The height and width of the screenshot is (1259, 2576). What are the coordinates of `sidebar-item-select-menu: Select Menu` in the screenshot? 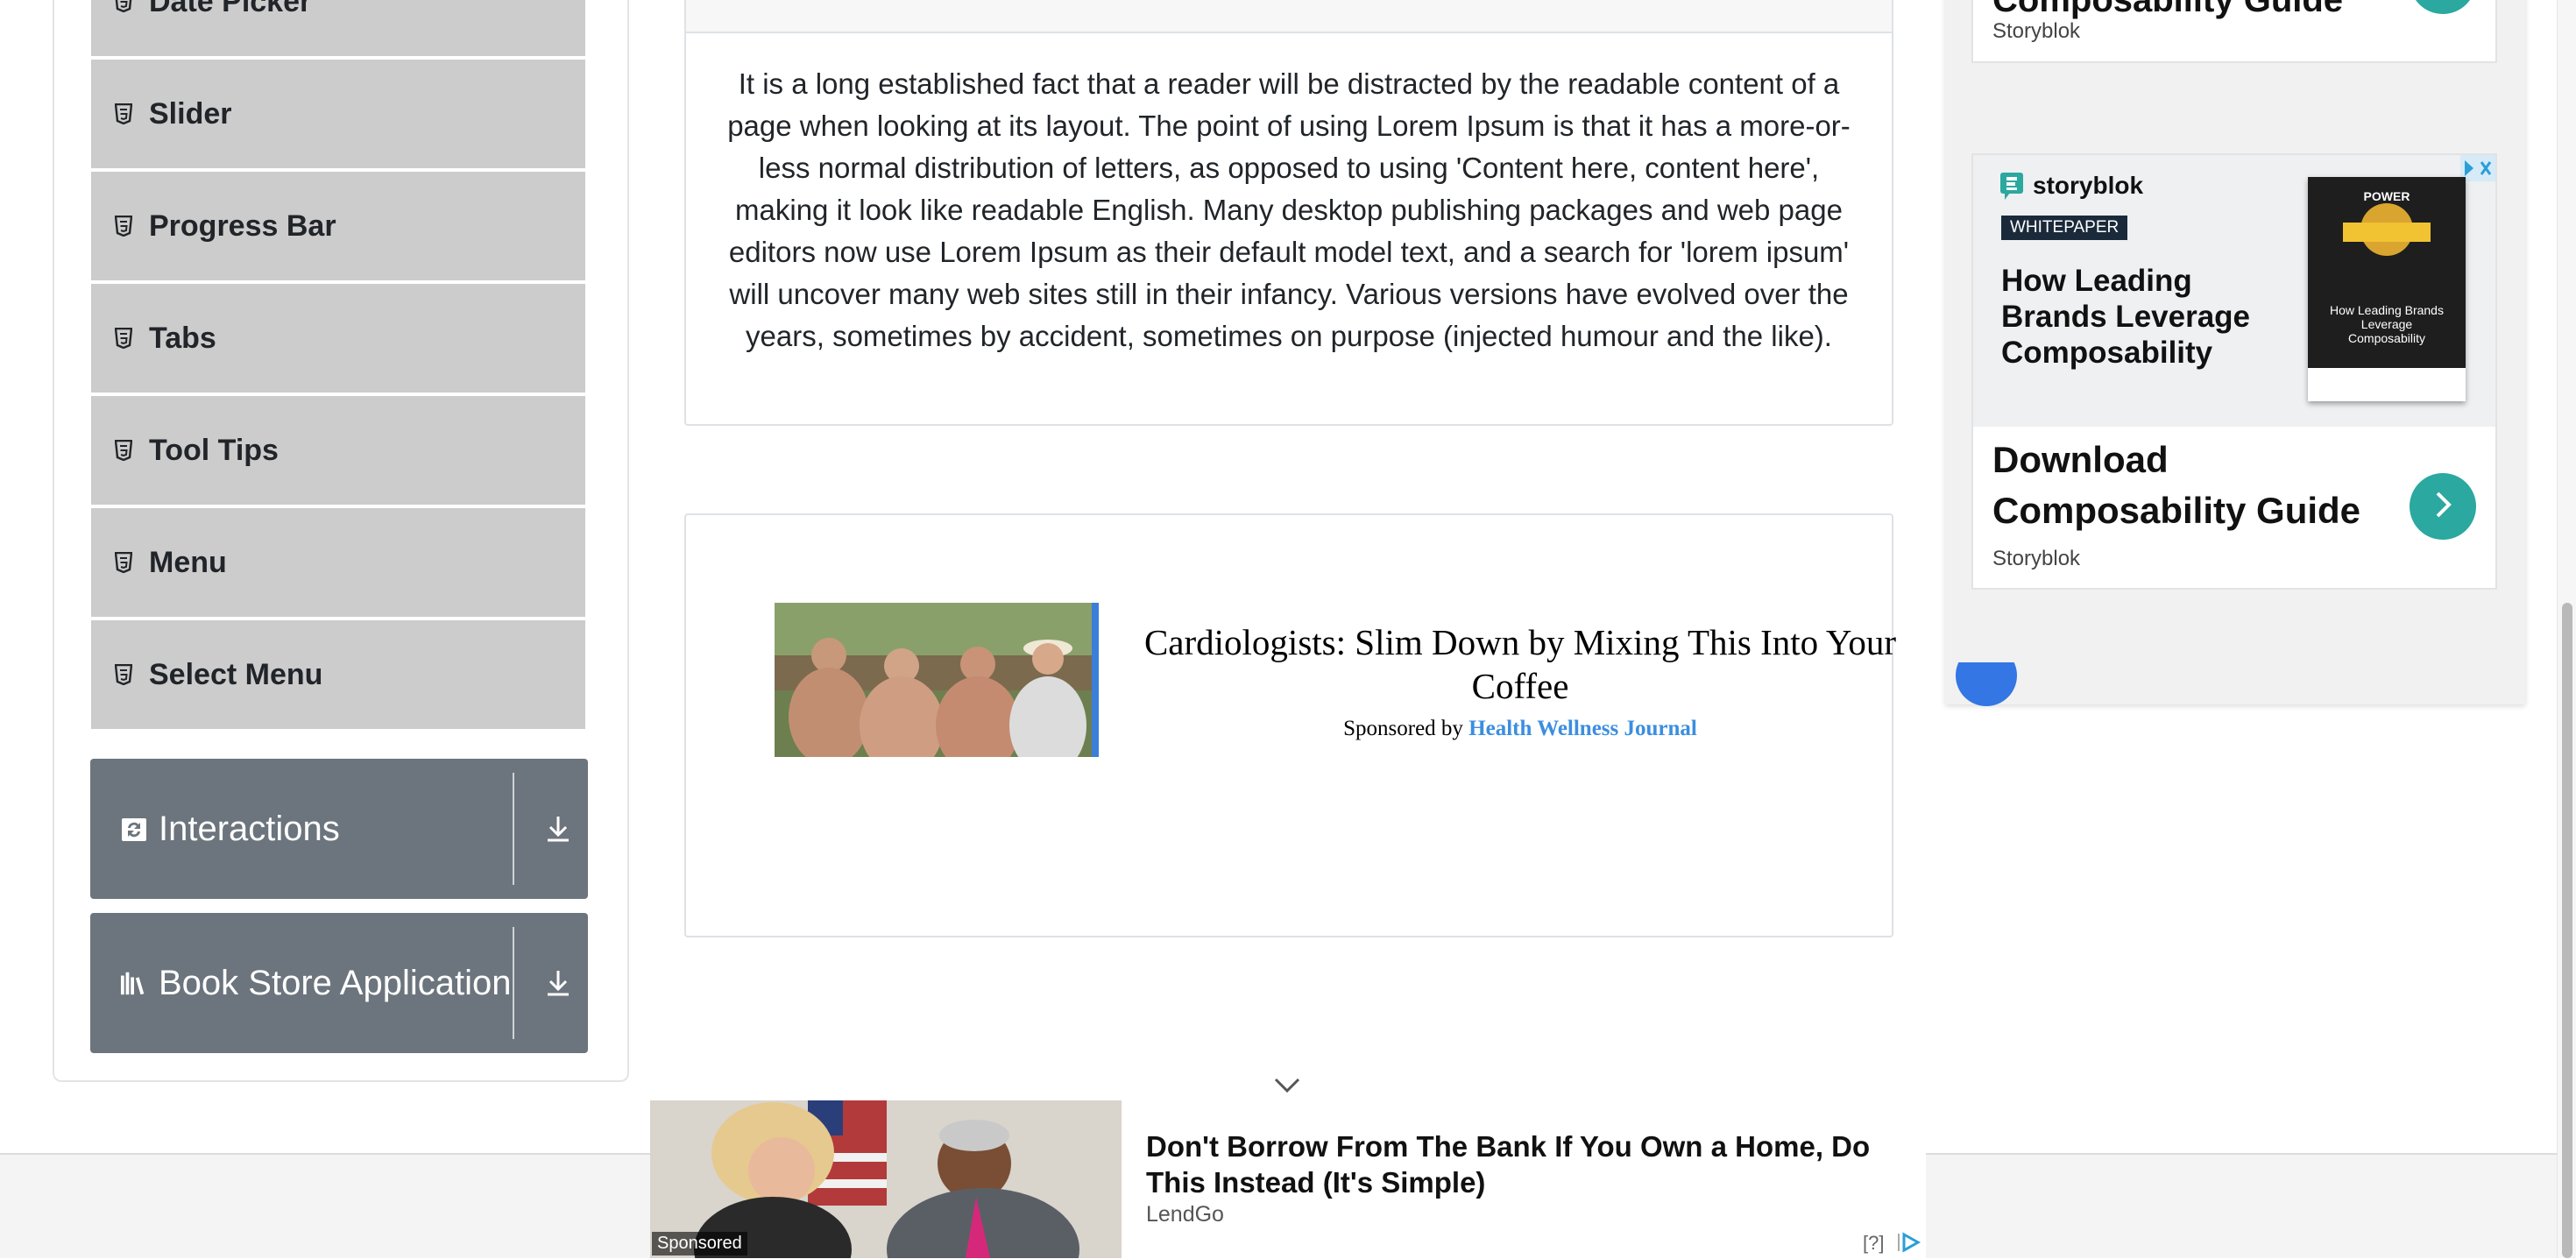 It's located at (338, 674).